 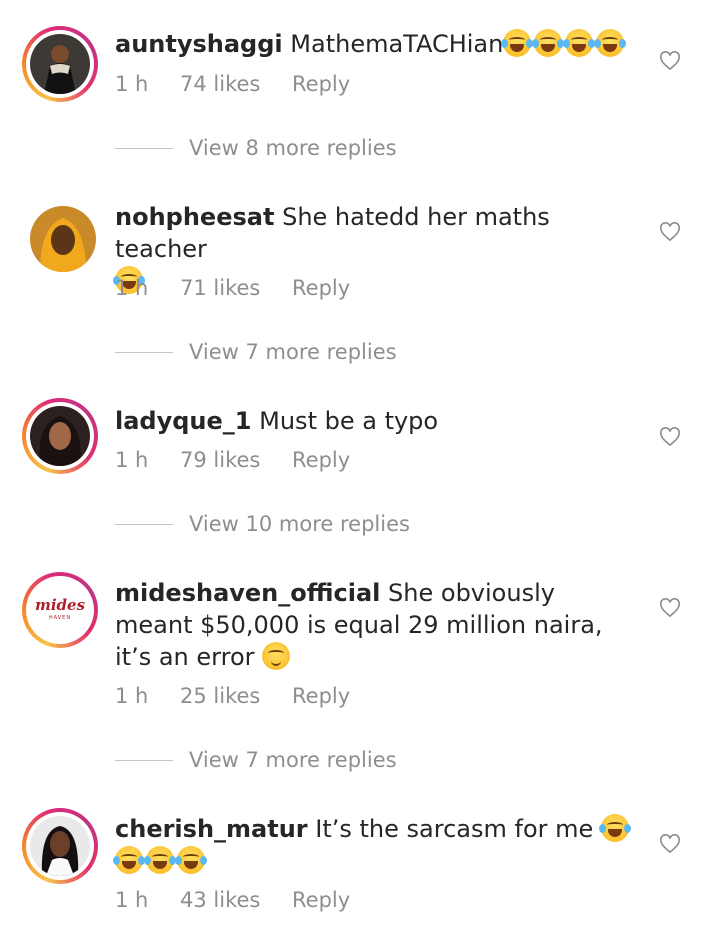 I want to click on story-ring: mides HAVEN, so click(x=60, y=610).